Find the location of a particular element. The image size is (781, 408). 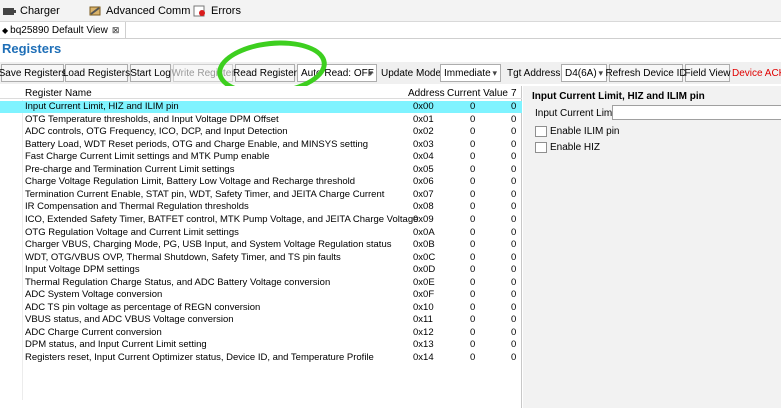

register-name-cell: ADC System Voltage conversion is located at coordinates (94, 295).